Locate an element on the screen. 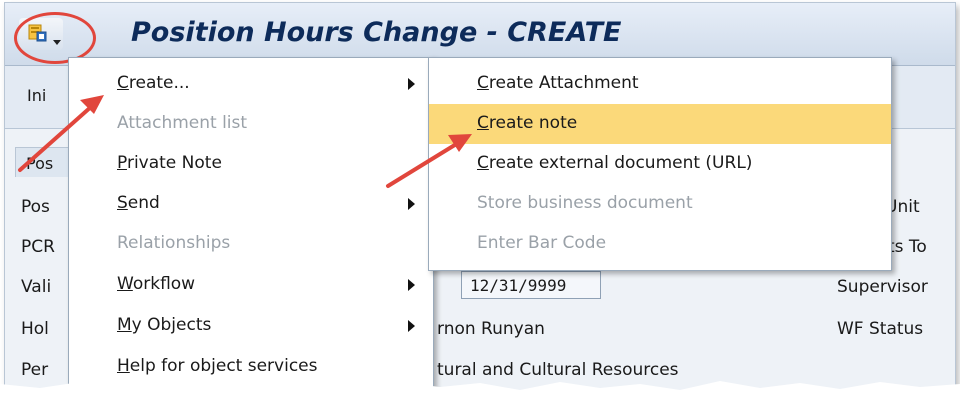 This screenshot has height=398, width=960. annotation-arrow-create-note is located at coordinates (429, 161).